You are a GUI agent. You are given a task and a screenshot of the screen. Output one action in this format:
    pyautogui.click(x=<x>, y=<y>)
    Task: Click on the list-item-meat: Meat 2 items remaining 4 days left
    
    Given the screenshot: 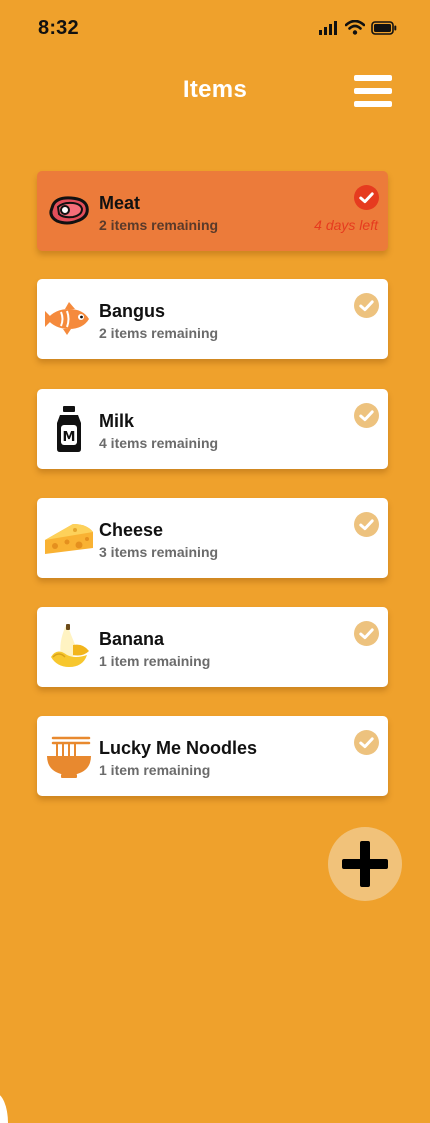 What is the action you would take?
    pyautogui.click(x=212, y=211)
    